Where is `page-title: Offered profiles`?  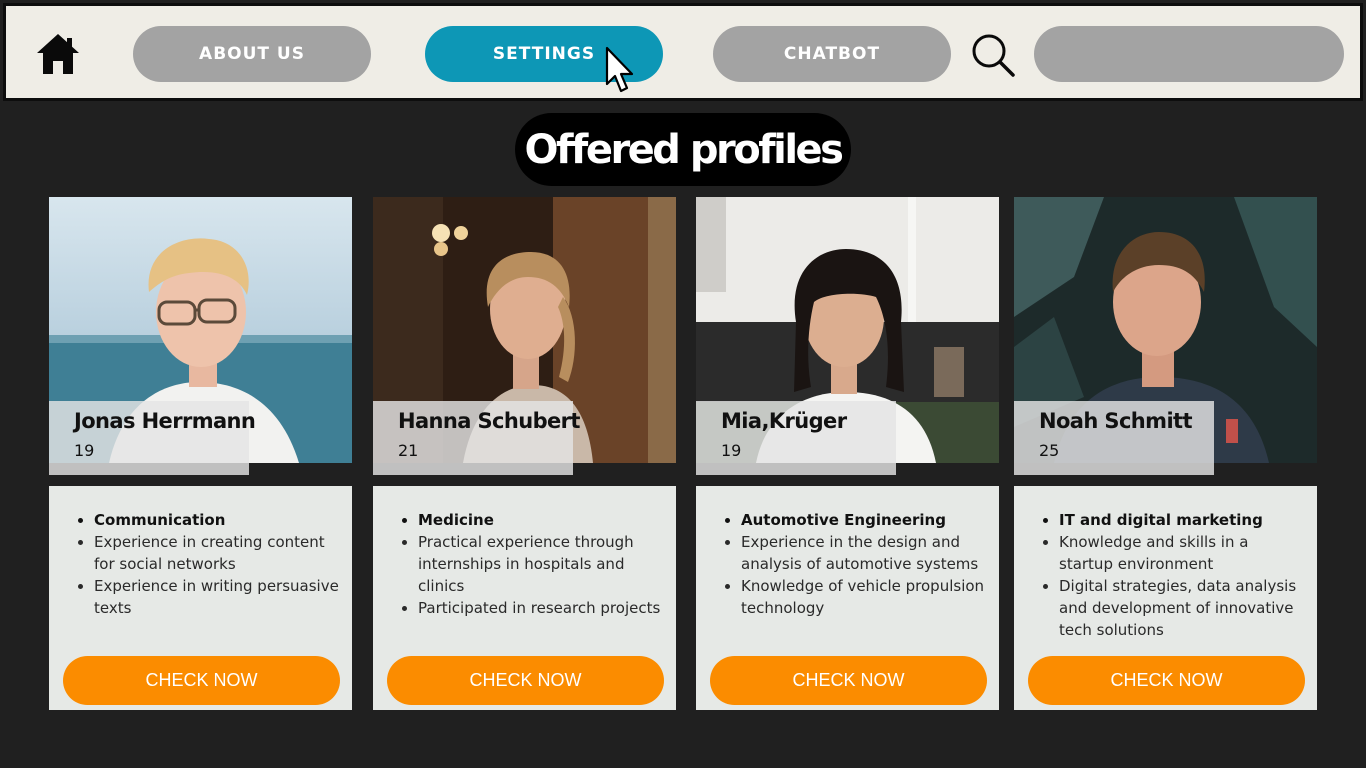
page-title: Offered profiles is located at coordinates (683, 149).